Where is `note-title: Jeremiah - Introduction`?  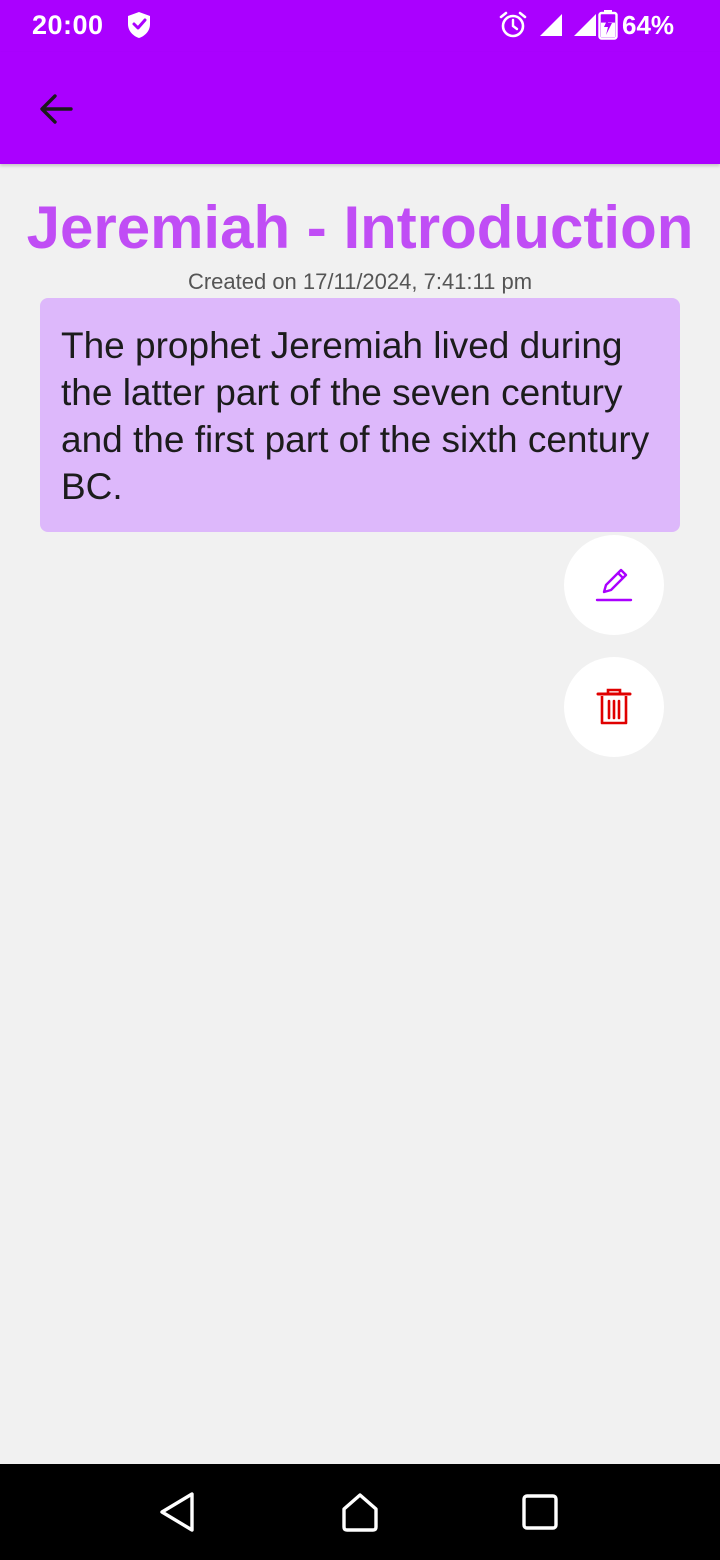
note-title: Jeremiah - Introduction is located at coordinates (360, 227).